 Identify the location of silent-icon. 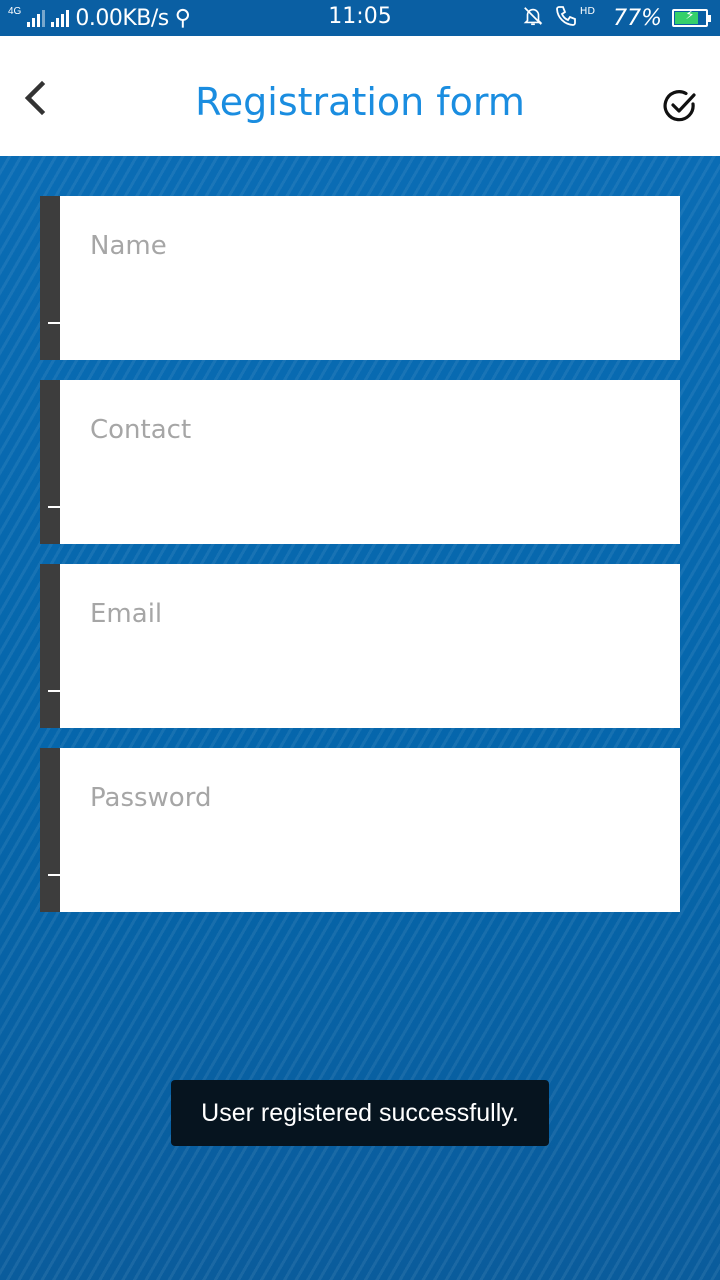
(533, 18).